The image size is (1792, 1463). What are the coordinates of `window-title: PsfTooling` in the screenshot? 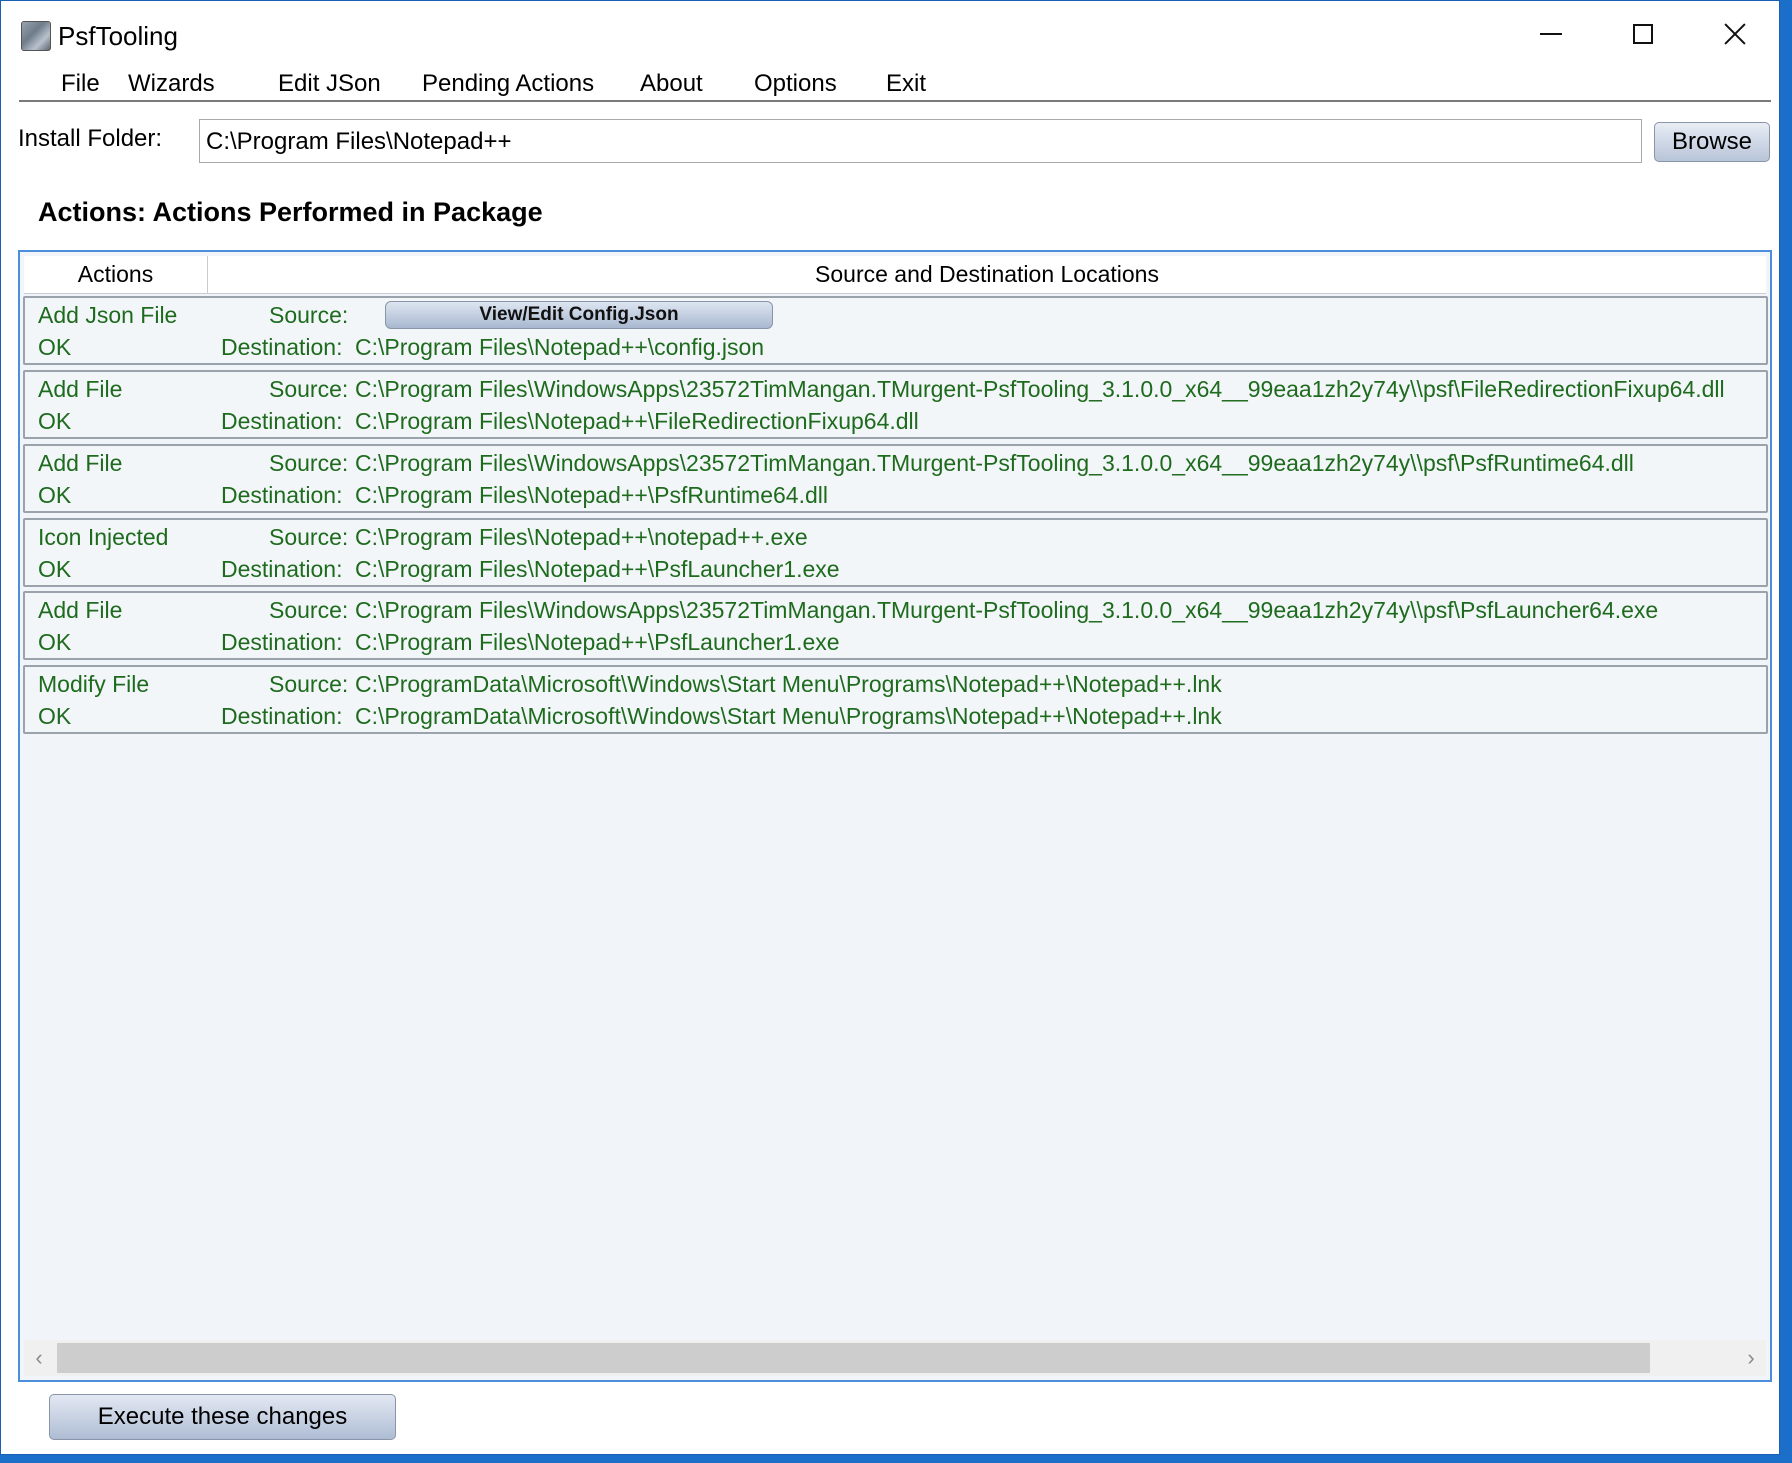 It's located at (118, 36).